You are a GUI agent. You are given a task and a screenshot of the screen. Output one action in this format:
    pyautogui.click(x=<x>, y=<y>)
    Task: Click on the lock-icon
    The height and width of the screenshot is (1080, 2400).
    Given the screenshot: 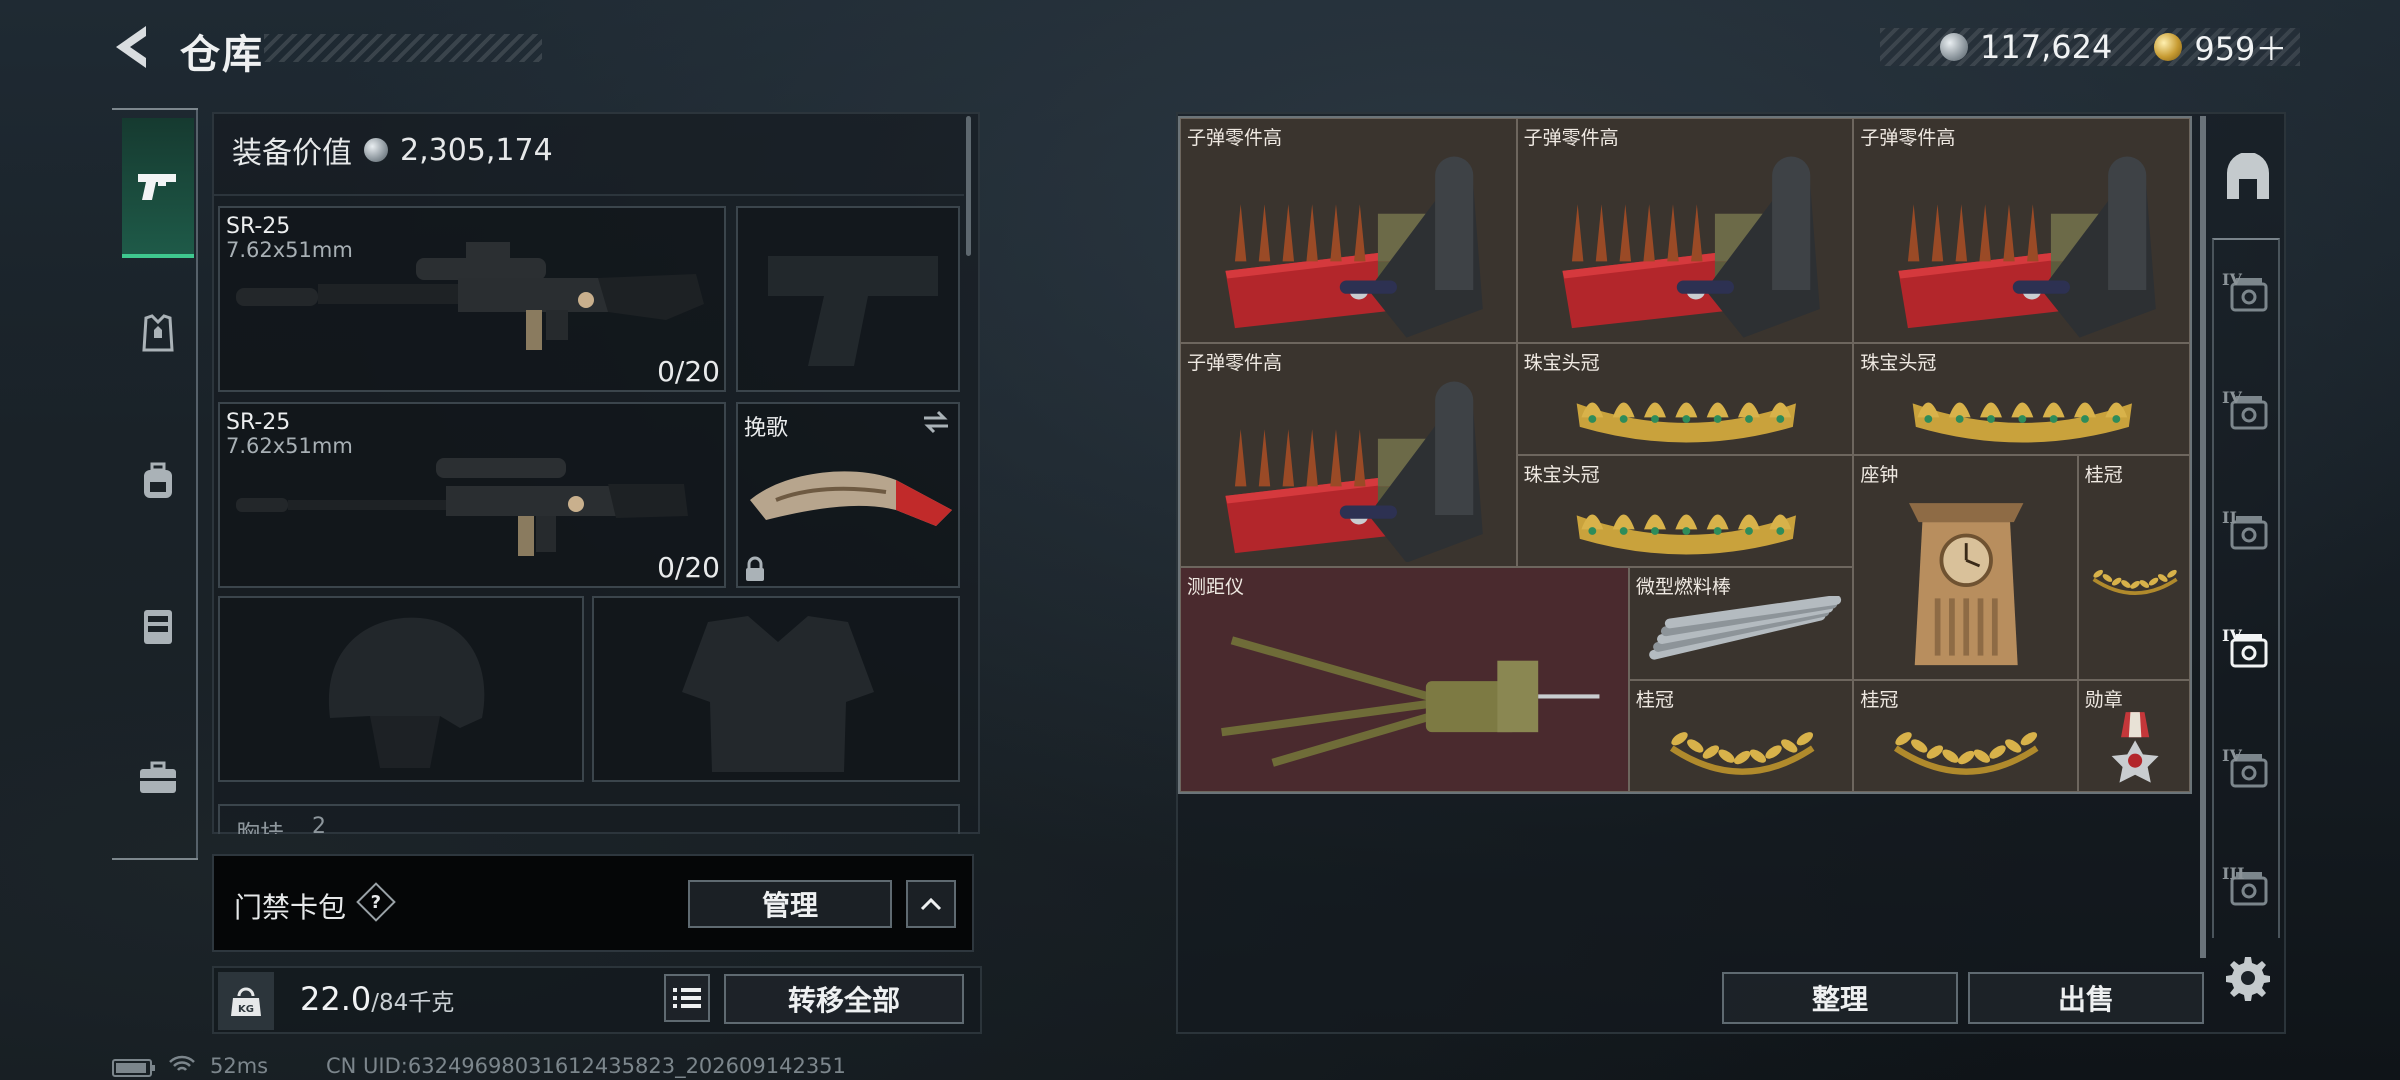 What is the action you would take?
    pyautogui.click(x=755, y=568)
    